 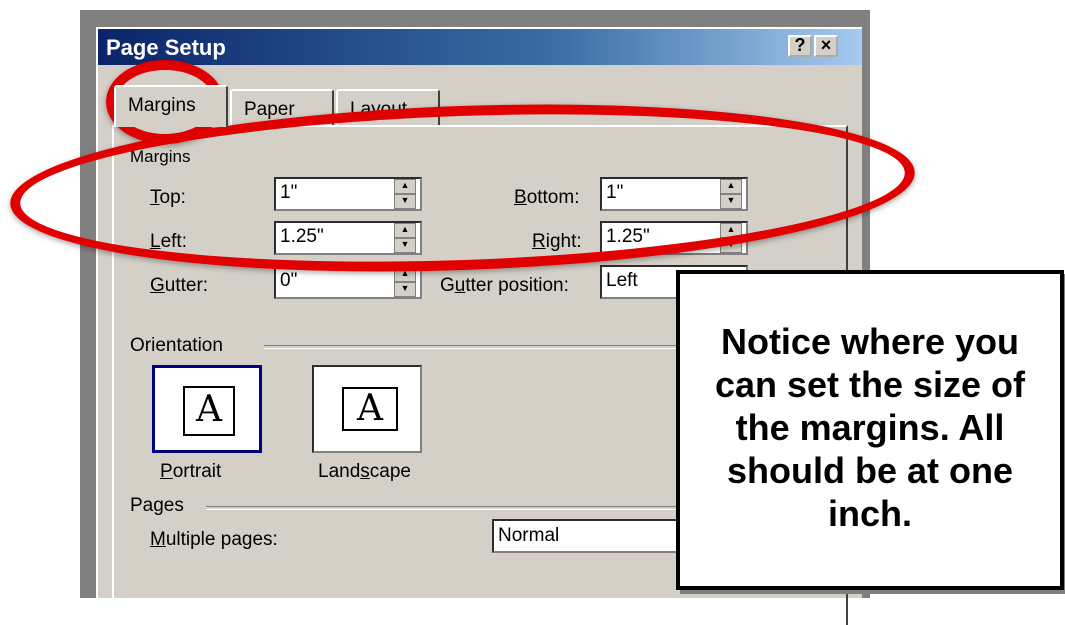 I want to click on spin-down-icon: ▼, so click(x=405, y=289).